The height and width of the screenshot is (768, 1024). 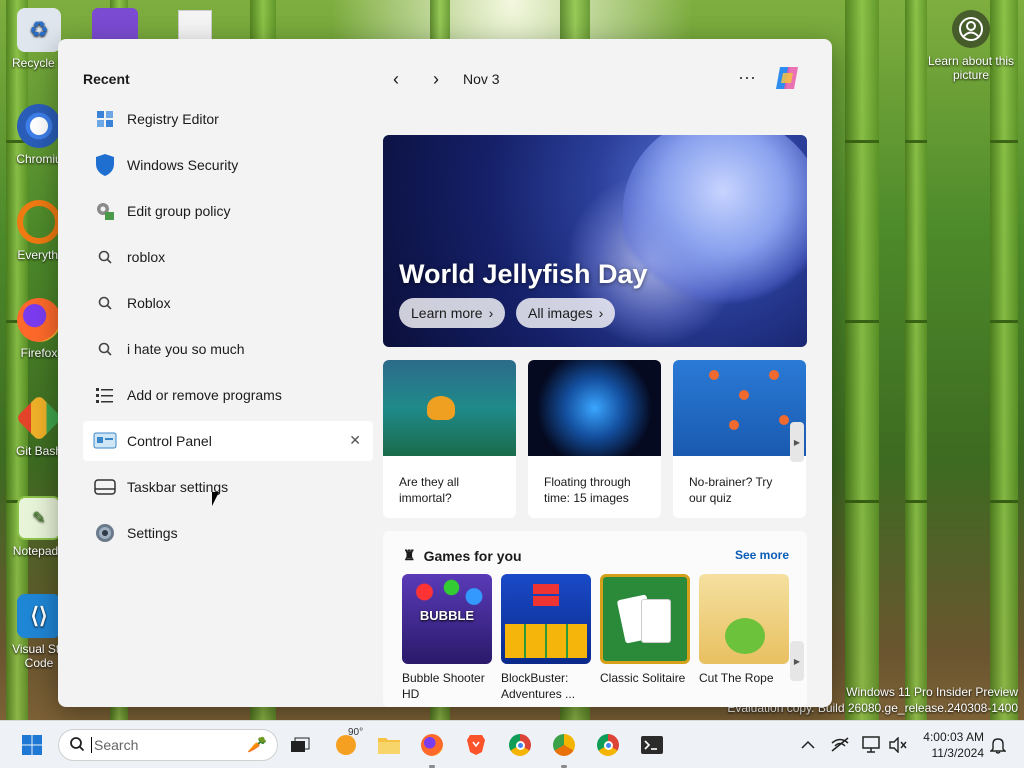 What do you see at coordinates (228, 257) in the screenshot?
I see `recent-item-search-roblox: roblox` at bounding box center [228, 257].